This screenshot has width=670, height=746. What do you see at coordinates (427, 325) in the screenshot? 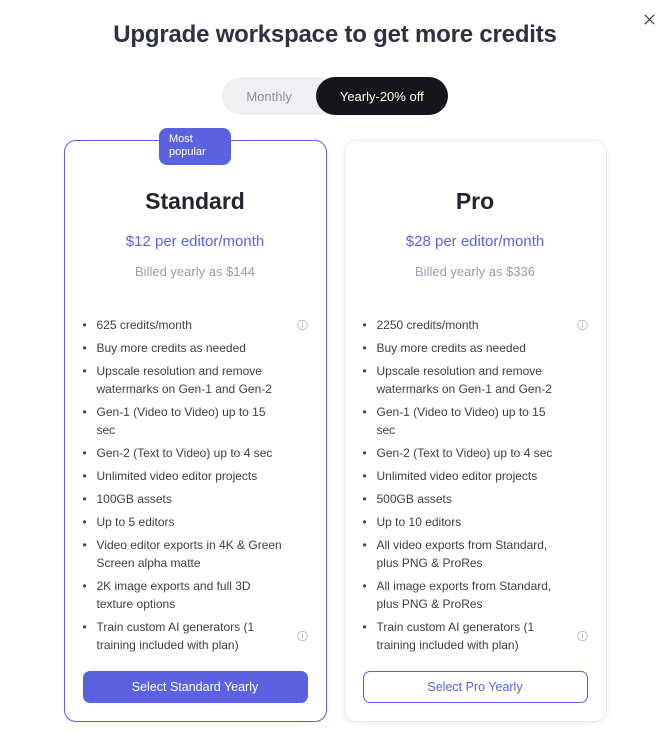
I see `feature-text: 2250 credits/month` at bounding box center [427, 325].